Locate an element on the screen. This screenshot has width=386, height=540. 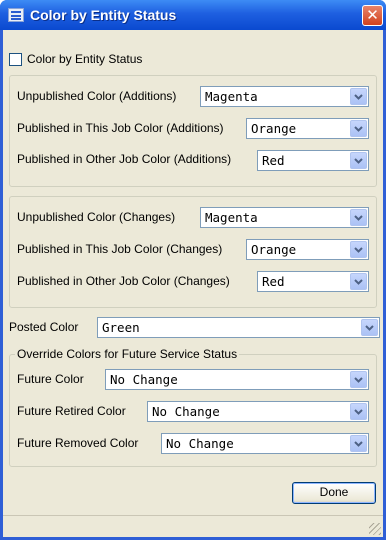
published-other-job-changes-select: Red is located at coordinates (313, 281).